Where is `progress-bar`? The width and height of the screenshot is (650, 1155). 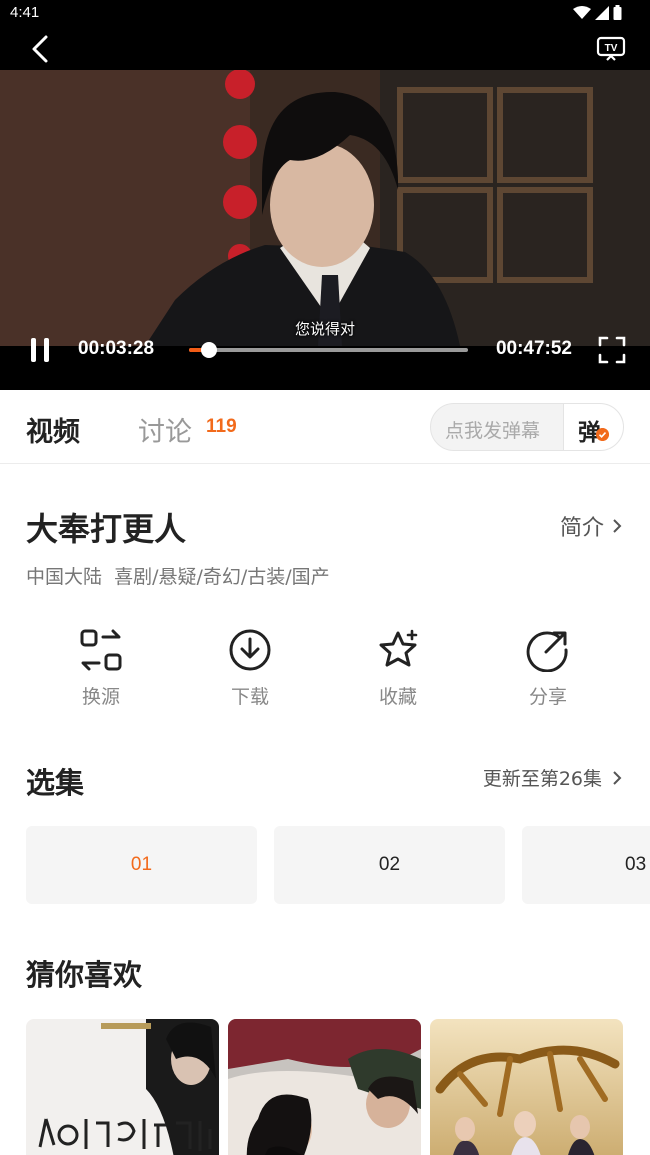 progress-bar is located at coordinates (328, 350).